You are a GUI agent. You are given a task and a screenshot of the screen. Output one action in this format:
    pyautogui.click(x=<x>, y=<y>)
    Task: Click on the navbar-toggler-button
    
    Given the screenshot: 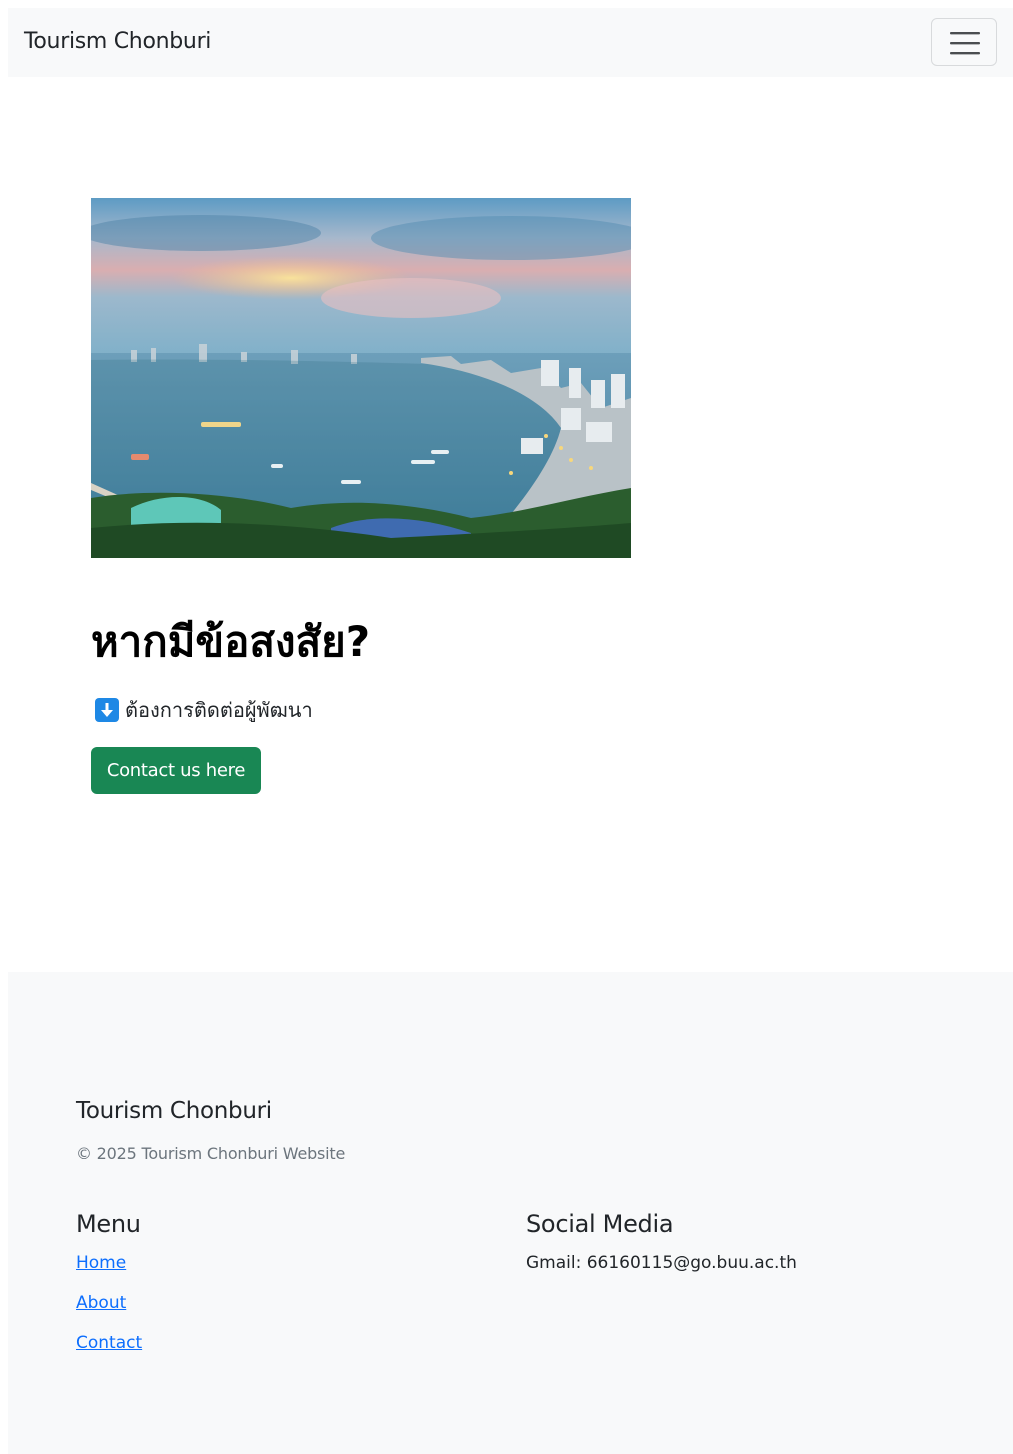 What is the action you would take?
    pyautogui.click(x=964, y=42)
    